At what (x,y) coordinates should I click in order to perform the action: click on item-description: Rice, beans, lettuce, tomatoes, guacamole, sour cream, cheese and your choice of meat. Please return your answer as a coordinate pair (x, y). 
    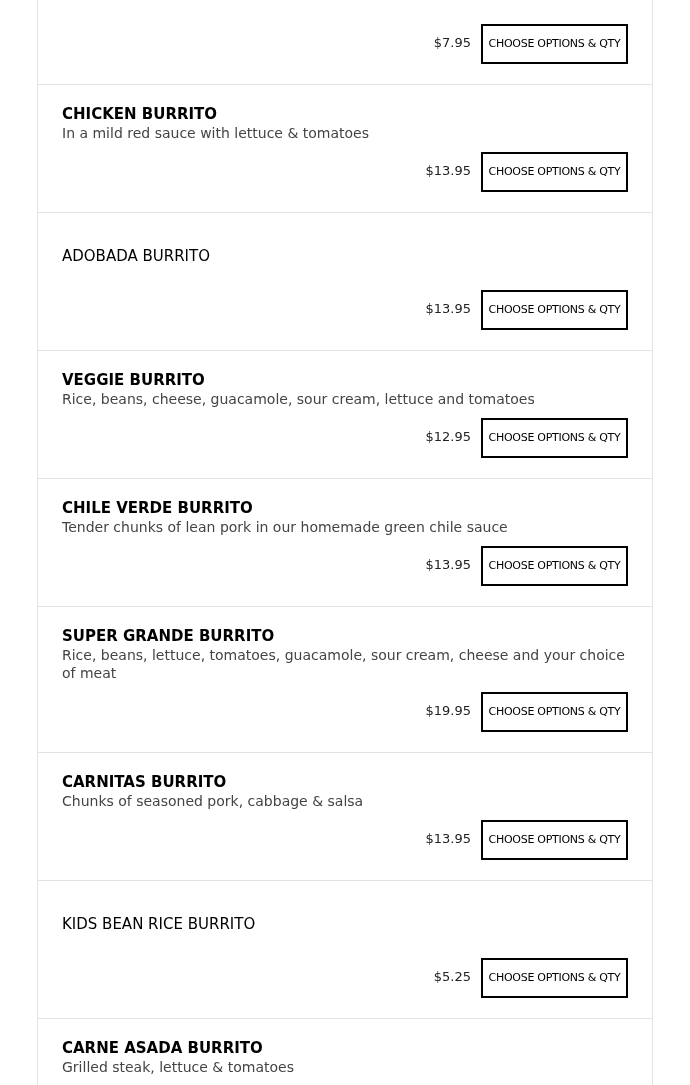
    Looking at the image, I should click on (344, 664).